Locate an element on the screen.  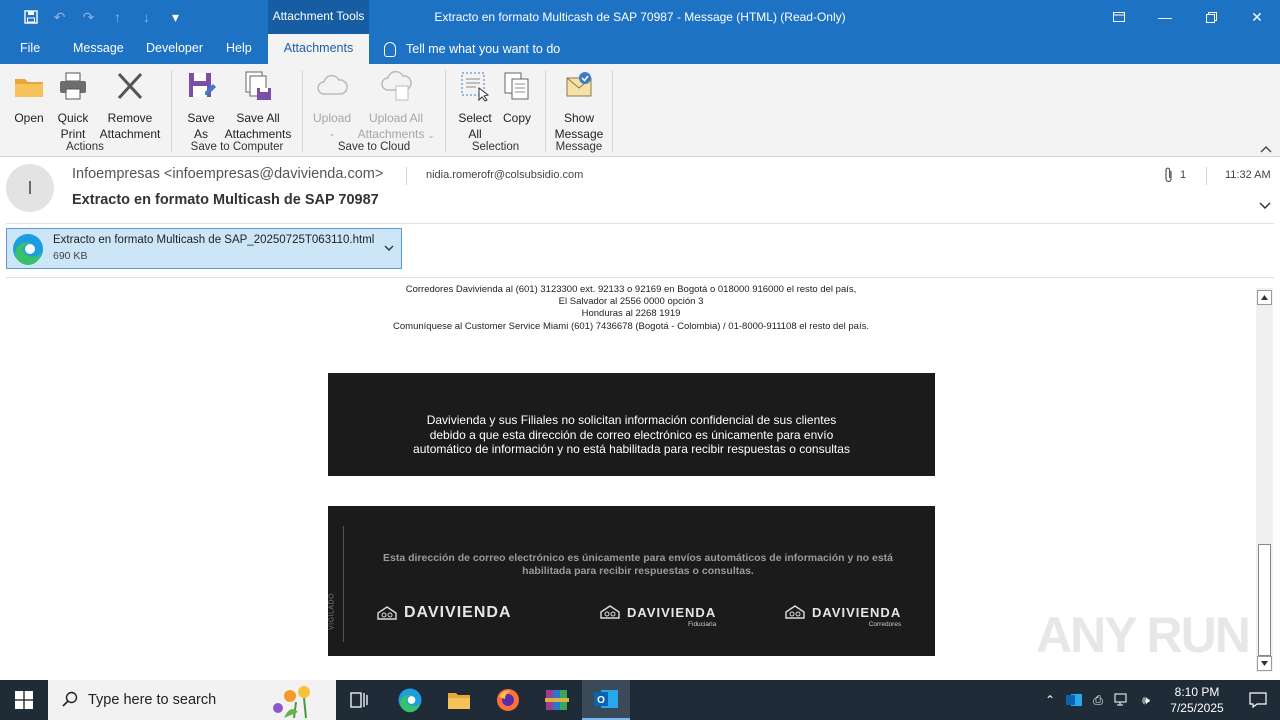
select-all-label-1: Select is located at coordinates (475, 118).